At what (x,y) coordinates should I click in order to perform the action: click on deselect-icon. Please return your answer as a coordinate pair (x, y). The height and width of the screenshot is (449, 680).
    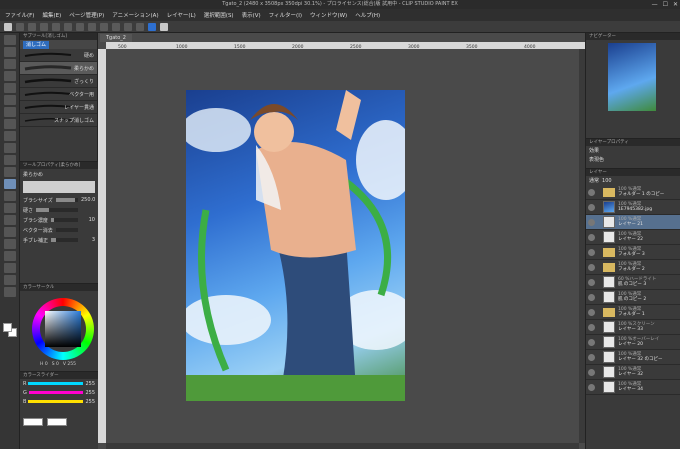
    Looking at the image, I should click on (104, 26).